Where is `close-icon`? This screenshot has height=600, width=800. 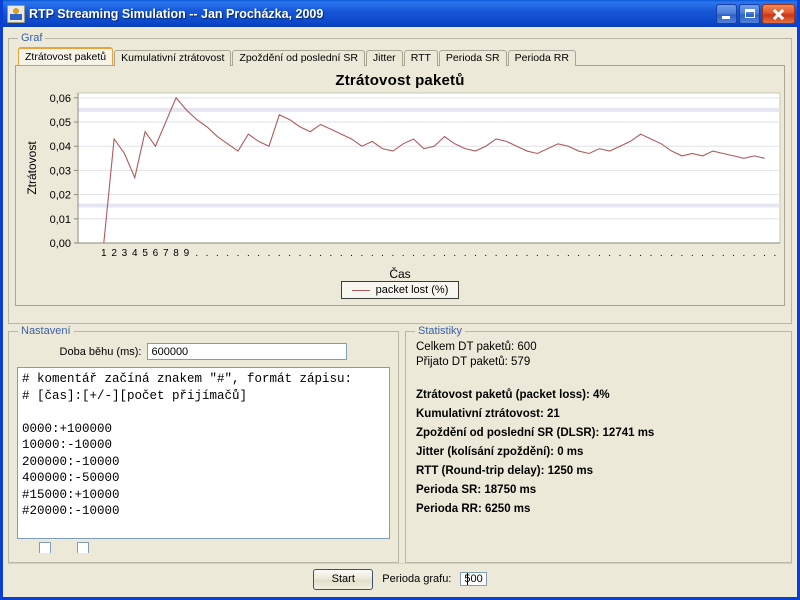 close-icon is located at coordinates (778, 14).